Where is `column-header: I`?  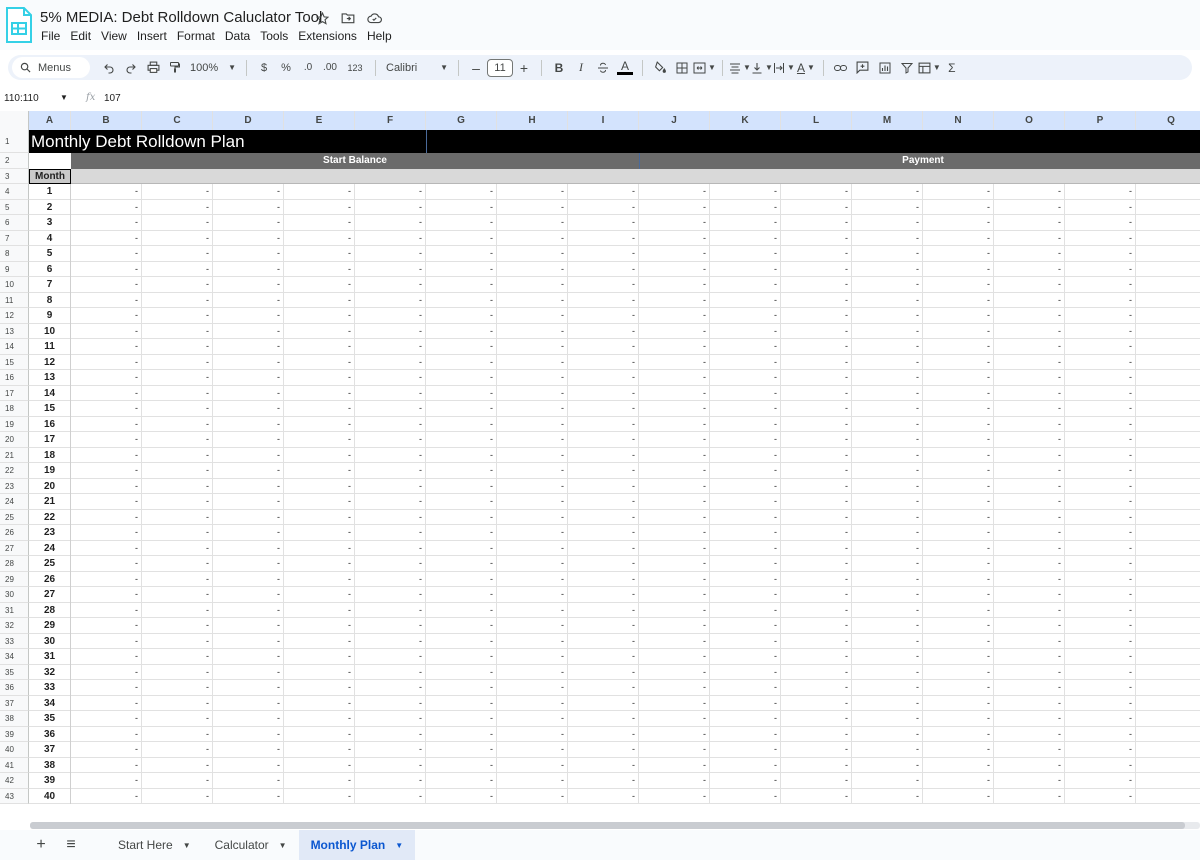
column-header: I is located at coordinates (603, 120).